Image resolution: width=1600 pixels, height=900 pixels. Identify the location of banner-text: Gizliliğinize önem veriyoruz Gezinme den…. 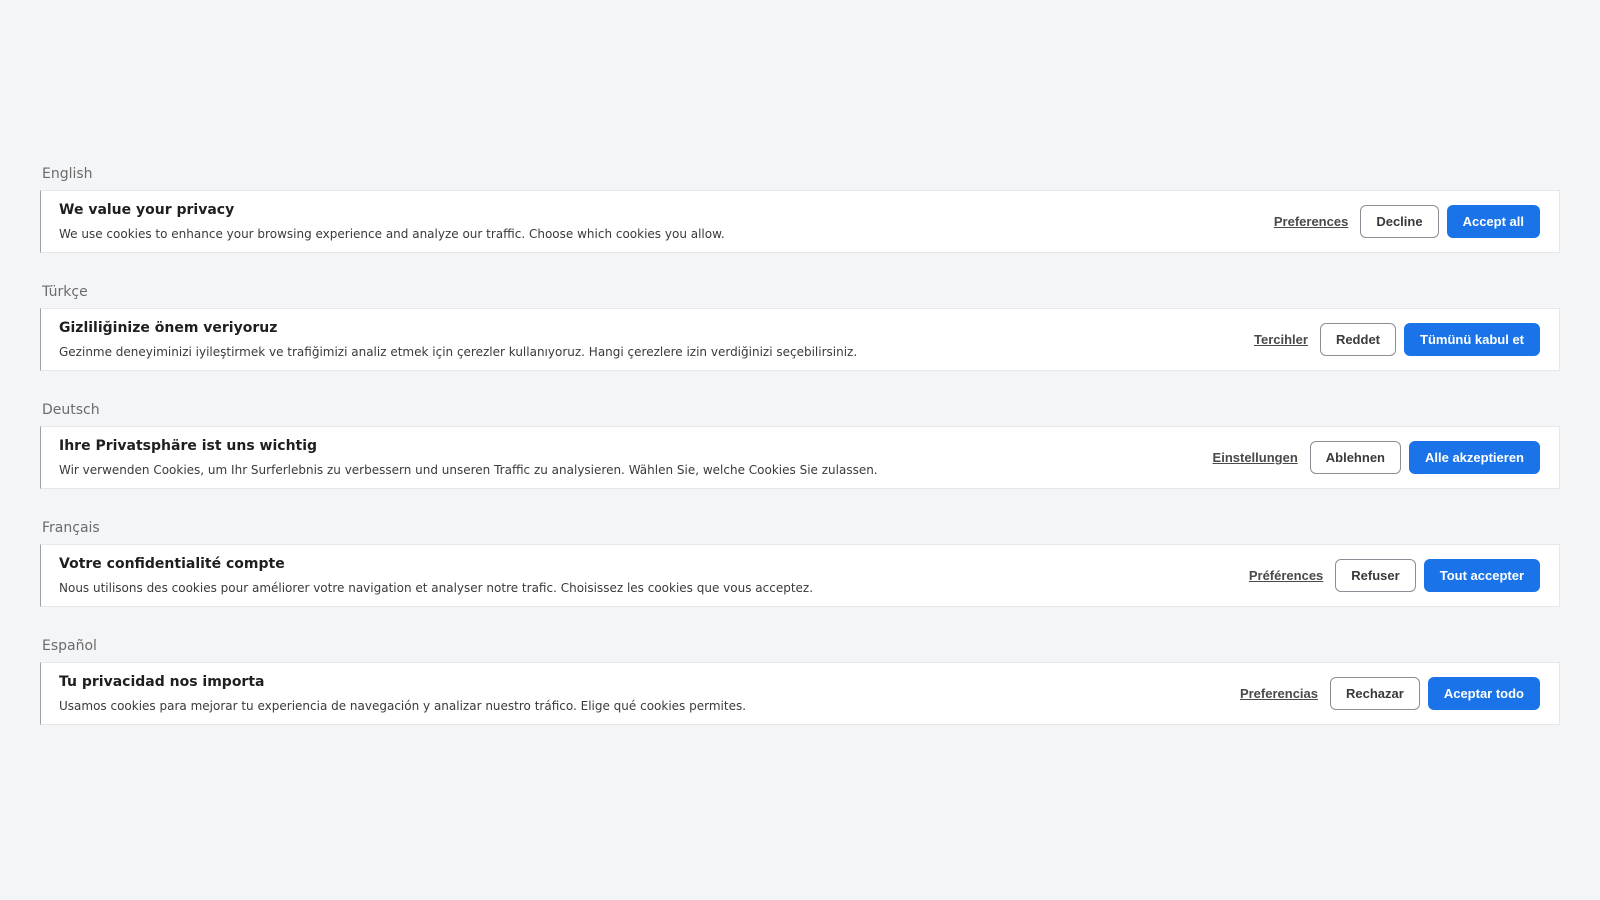
(458, 340).